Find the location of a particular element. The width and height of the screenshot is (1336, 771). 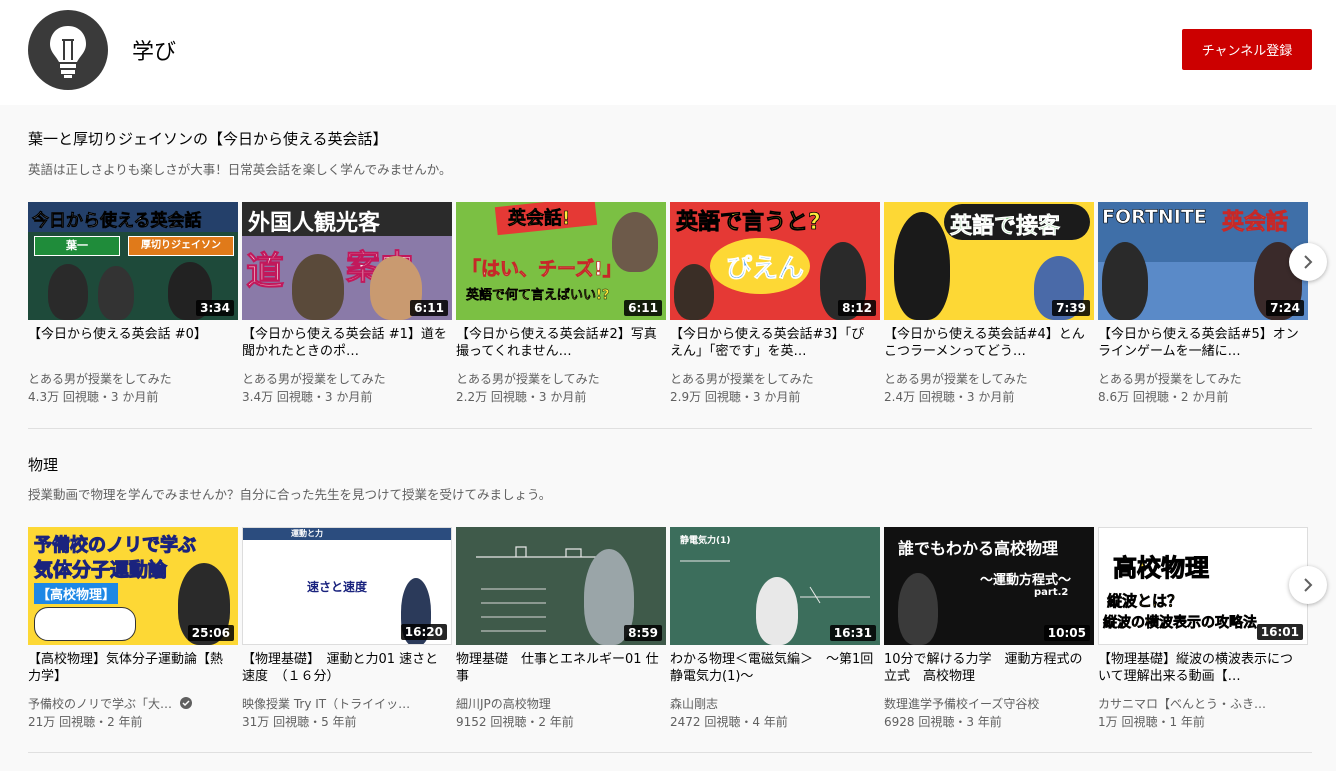

thumbnail-label: 葉一 is located at coordinates (77, 246).